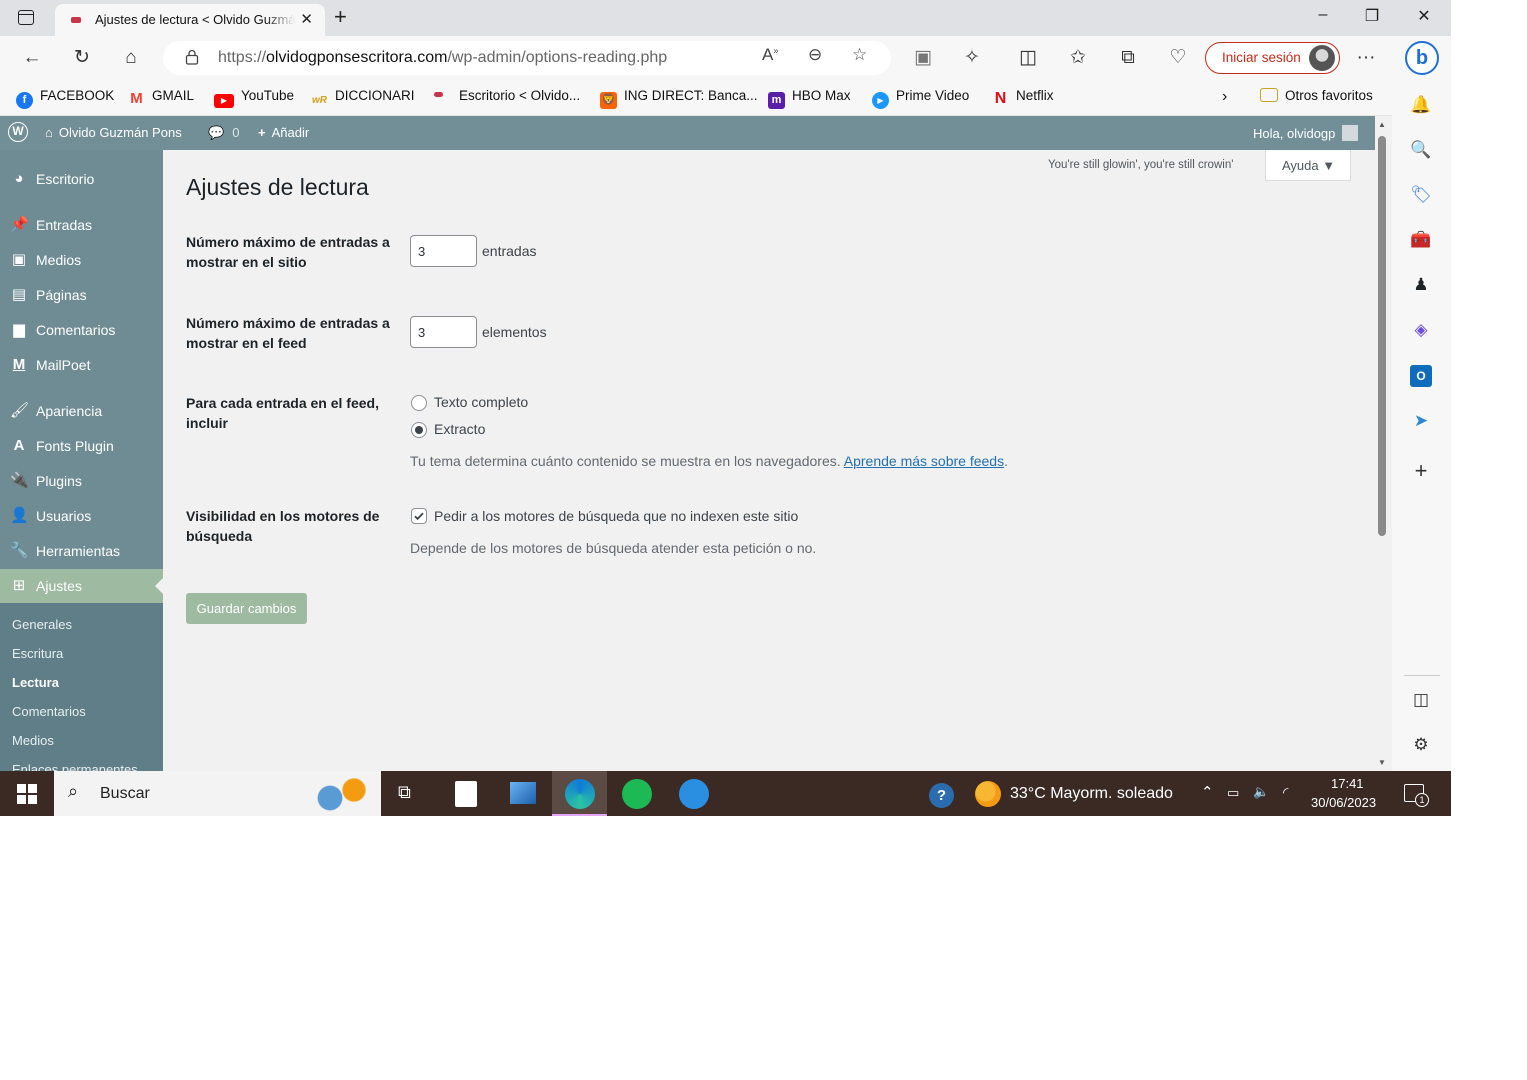 This screenshot has width=1527, height=1080. I want to click on scroll-down-icon: ▼, so click(1382, 762).